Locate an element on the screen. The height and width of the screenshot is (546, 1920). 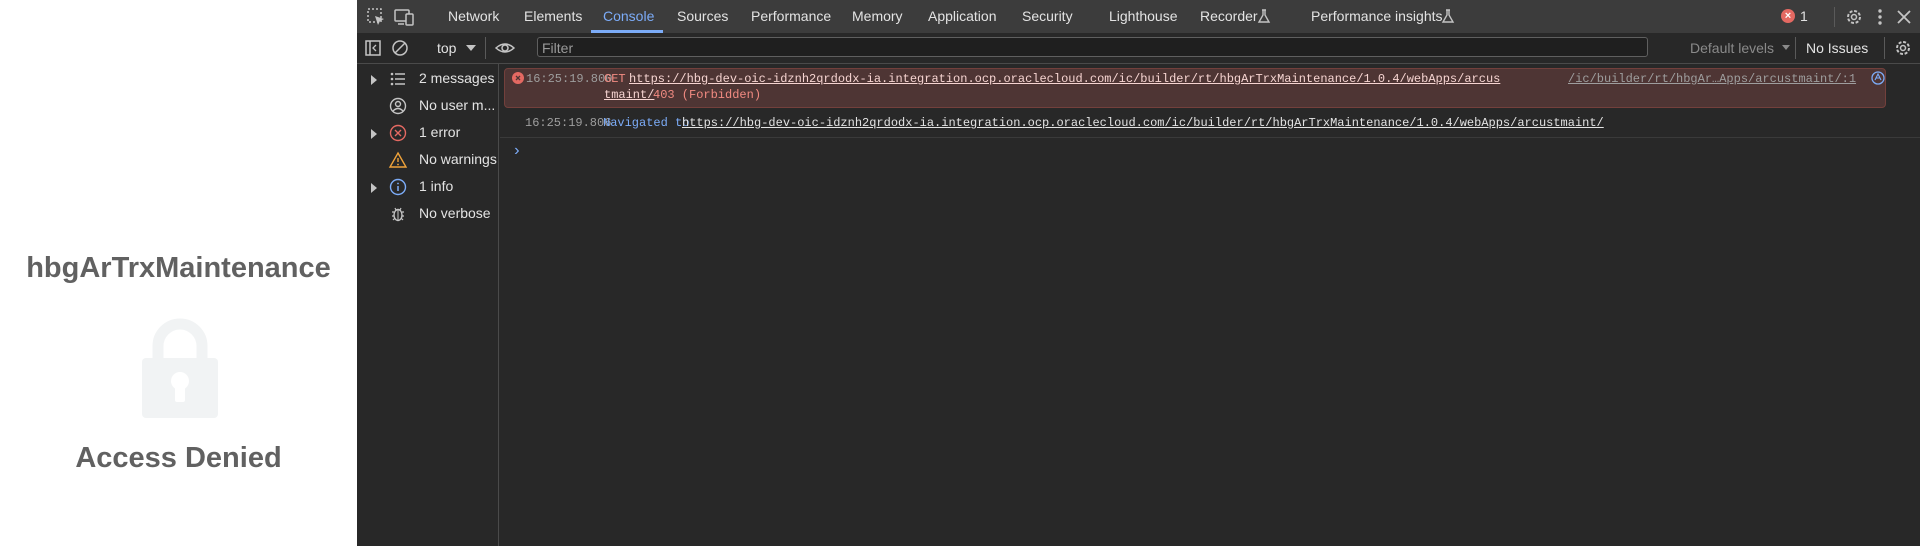
settings-gear-icon is located at coordinates (1854, 17).